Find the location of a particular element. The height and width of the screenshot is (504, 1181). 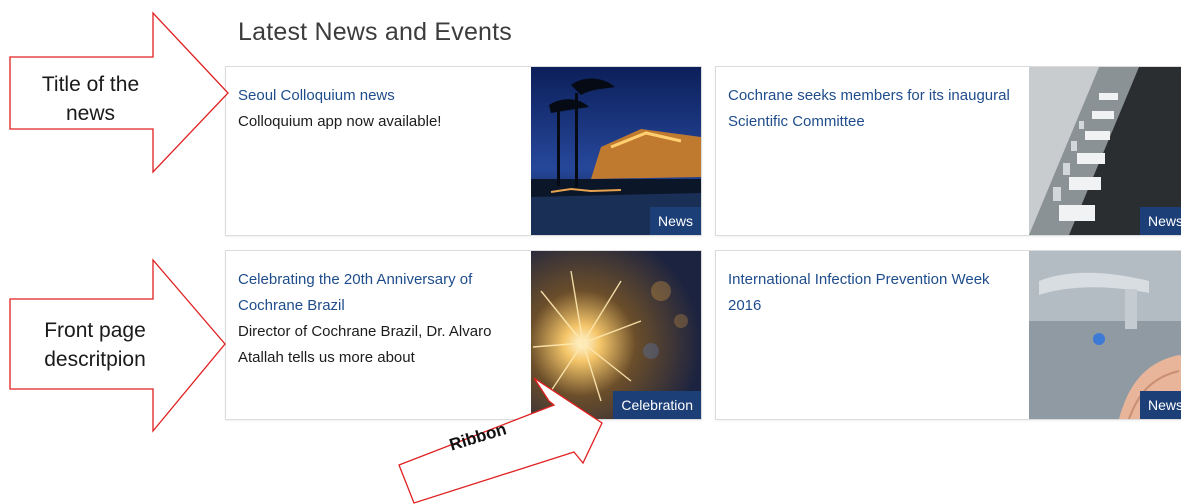

celebration-ribbon: Celebration is located at coordinates (657, 405).